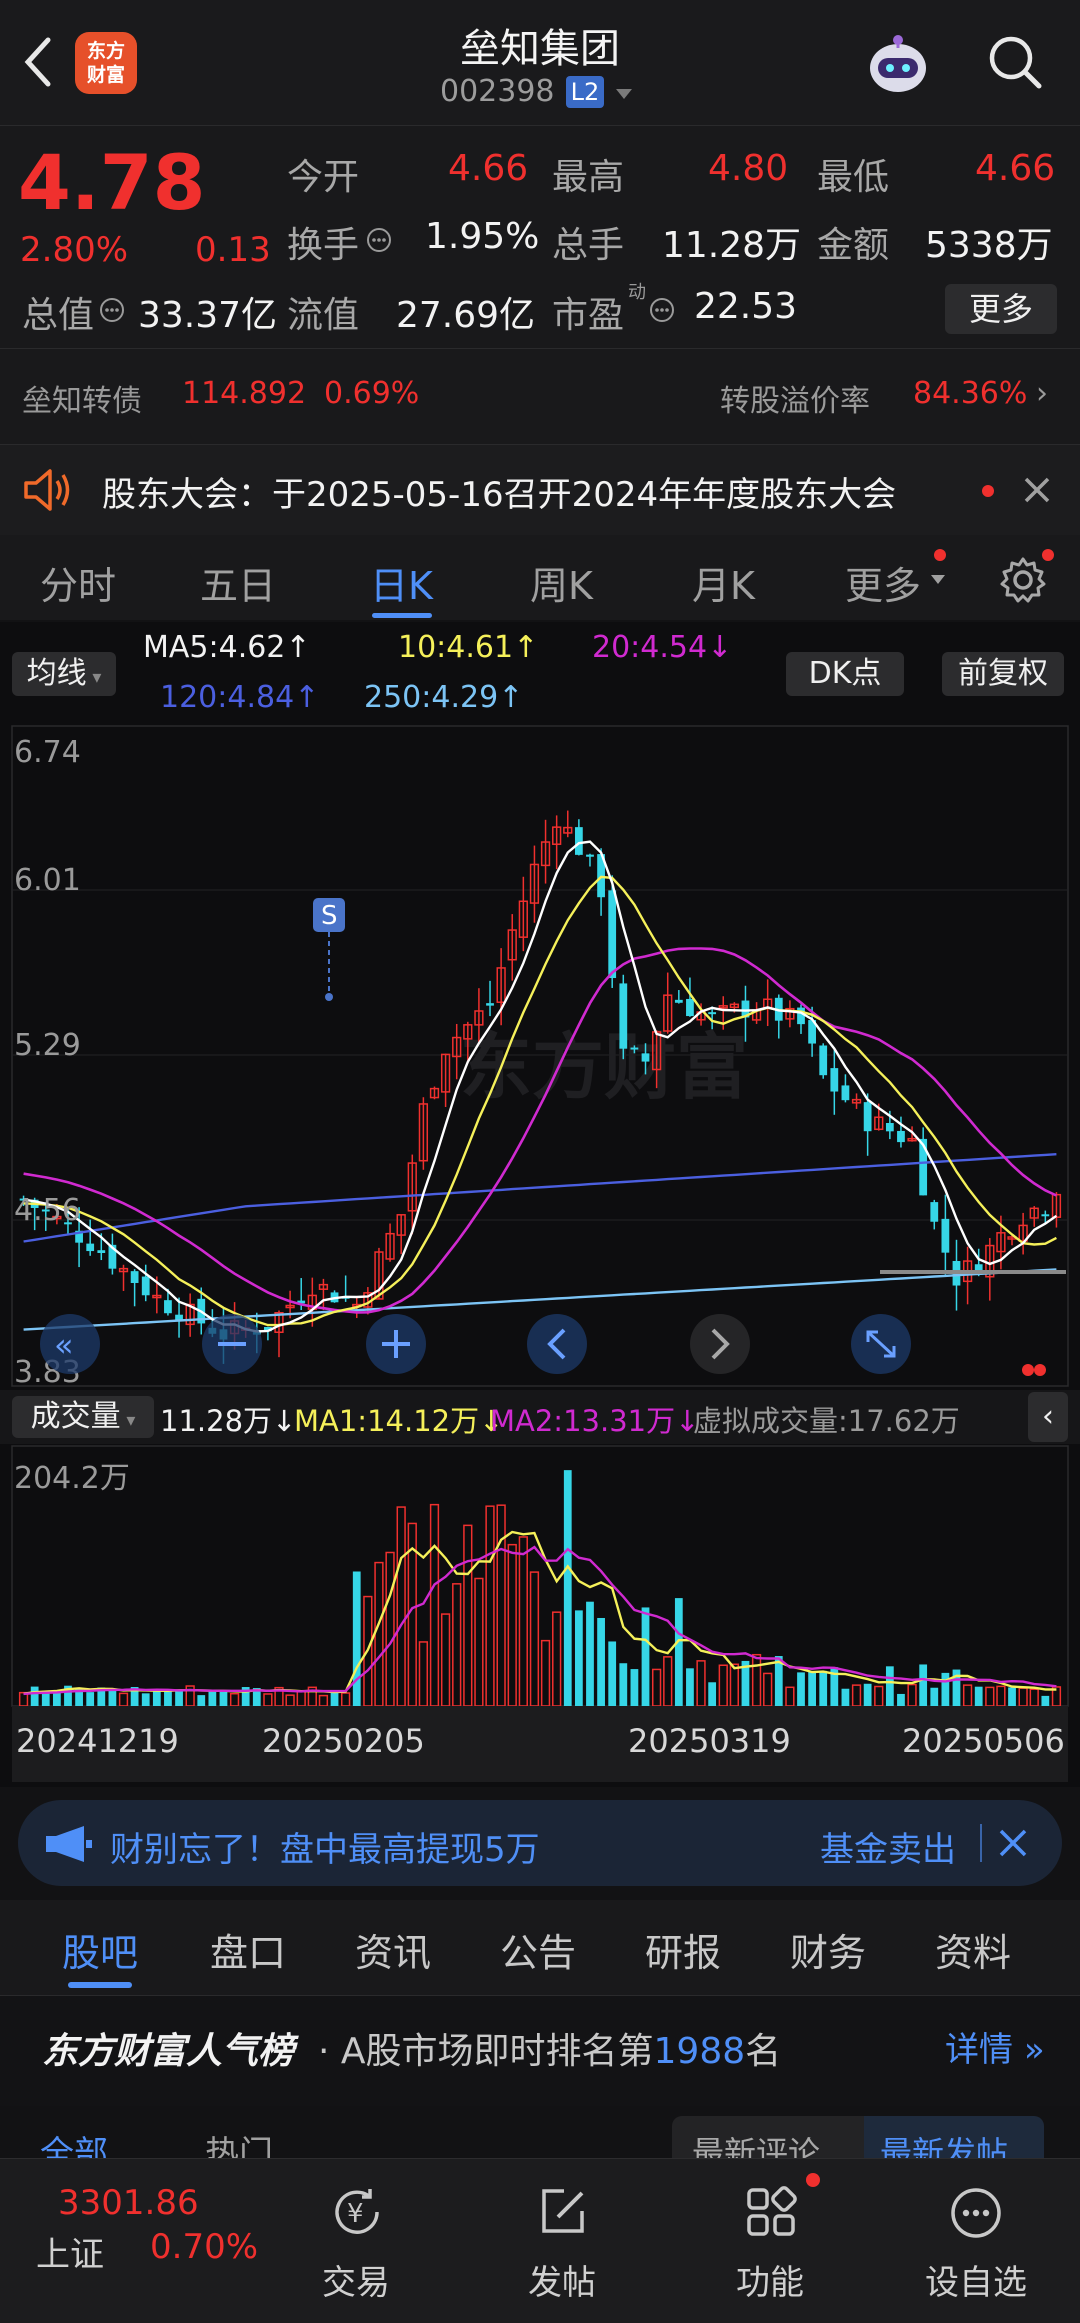 The image size is (1080, 2323). I want to click on tab-daily-k: 日K, so click(401, 582).